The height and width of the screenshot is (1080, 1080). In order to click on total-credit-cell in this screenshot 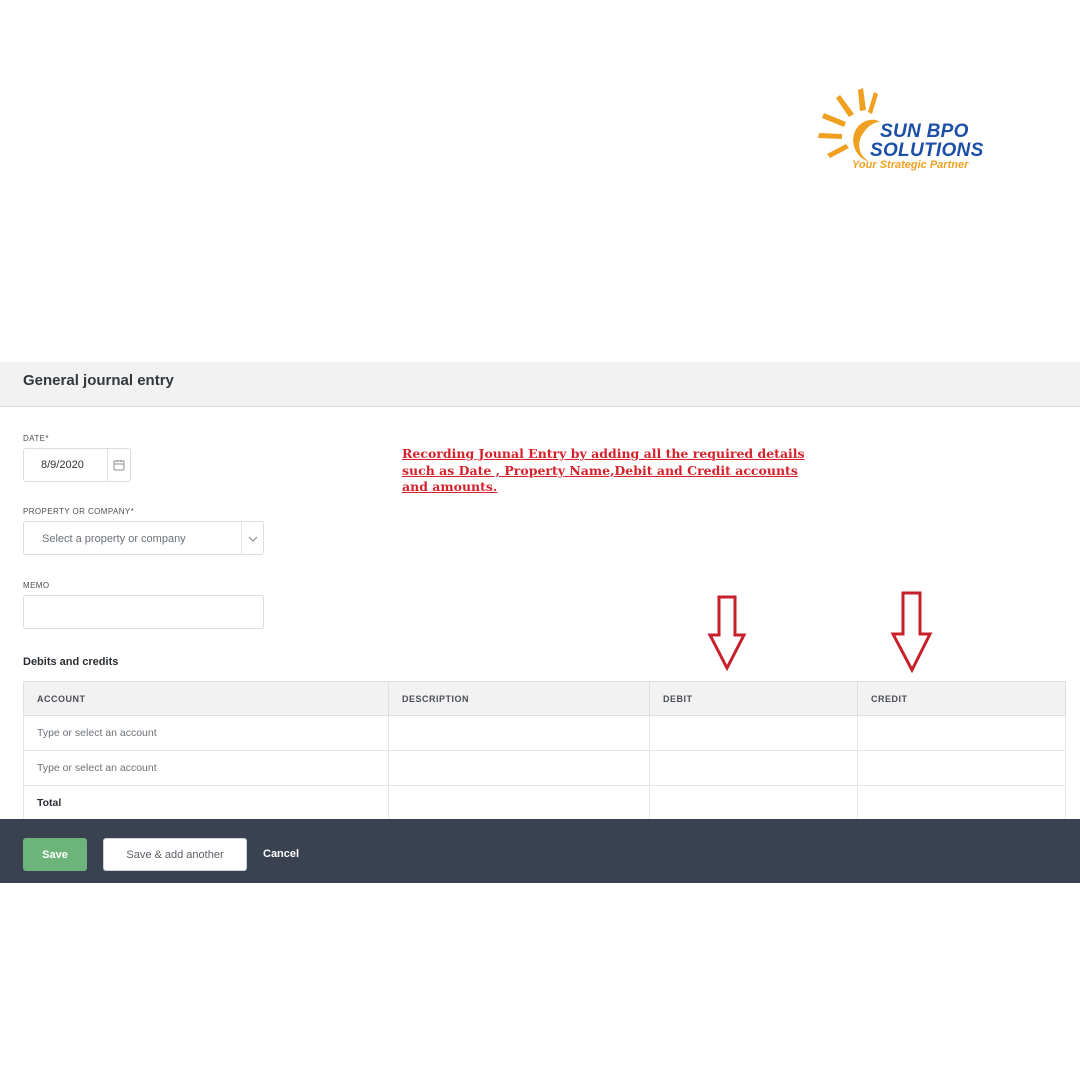, I will do `click(961, 803)`.